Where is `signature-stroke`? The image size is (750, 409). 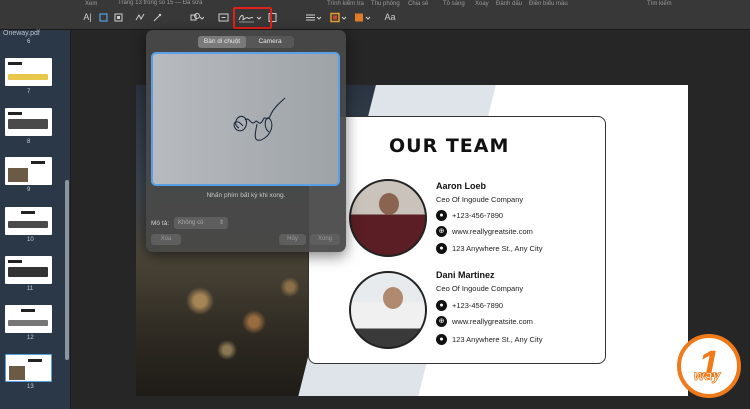
signature-stroke is located at coordinates (259, 119).